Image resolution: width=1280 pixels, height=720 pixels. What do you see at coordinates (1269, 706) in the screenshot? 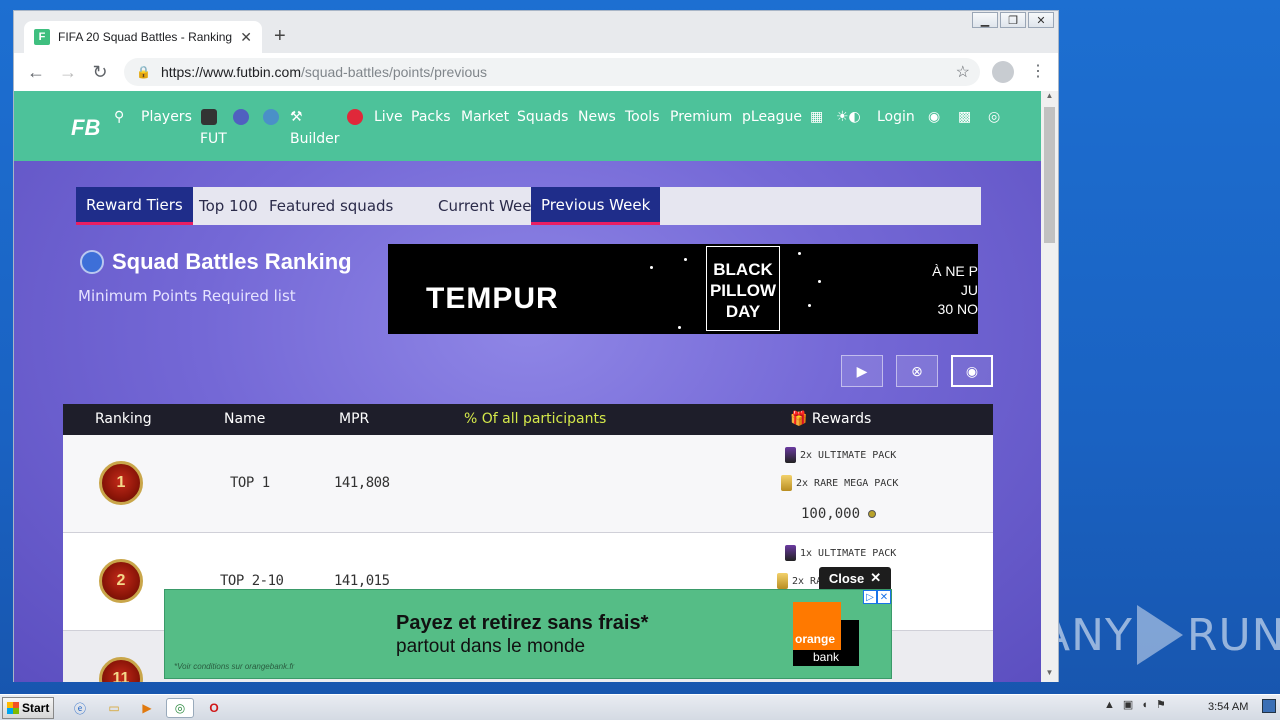
I see `show-desktop-button` at bounding box center [1269, 706].